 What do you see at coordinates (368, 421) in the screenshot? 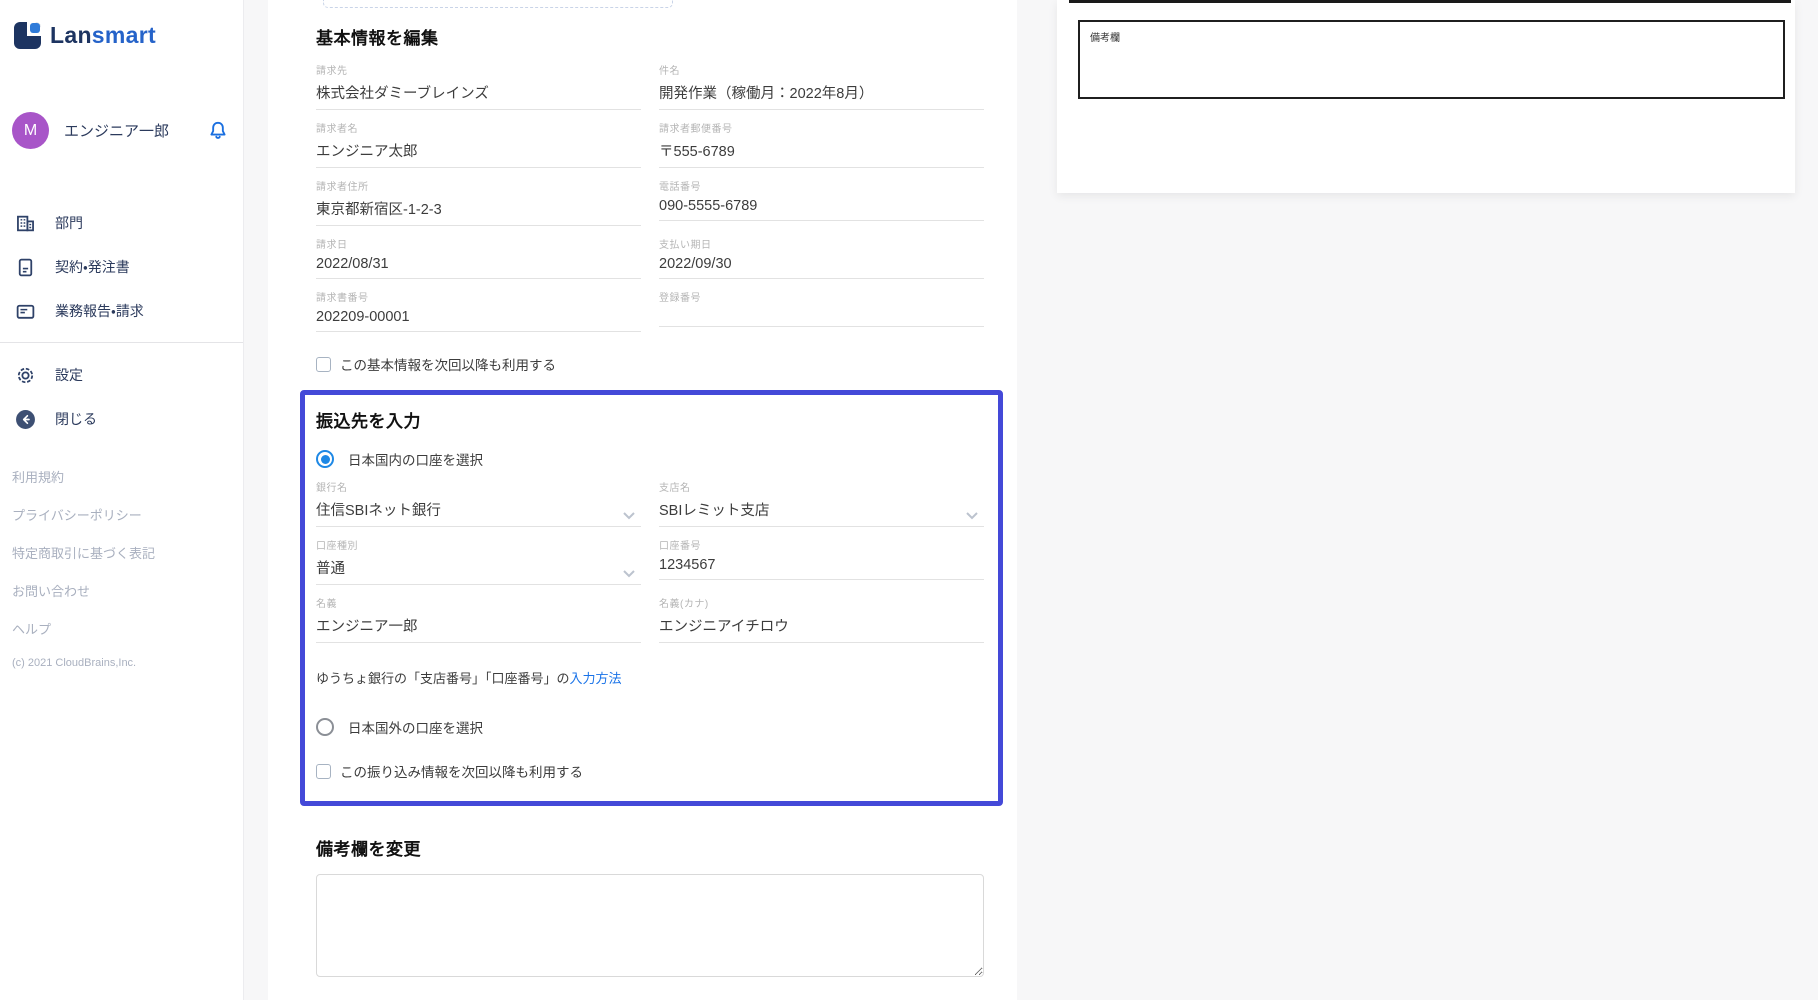
I see `transfer-title: 振込先を入力` at bounding box center [368, 421].